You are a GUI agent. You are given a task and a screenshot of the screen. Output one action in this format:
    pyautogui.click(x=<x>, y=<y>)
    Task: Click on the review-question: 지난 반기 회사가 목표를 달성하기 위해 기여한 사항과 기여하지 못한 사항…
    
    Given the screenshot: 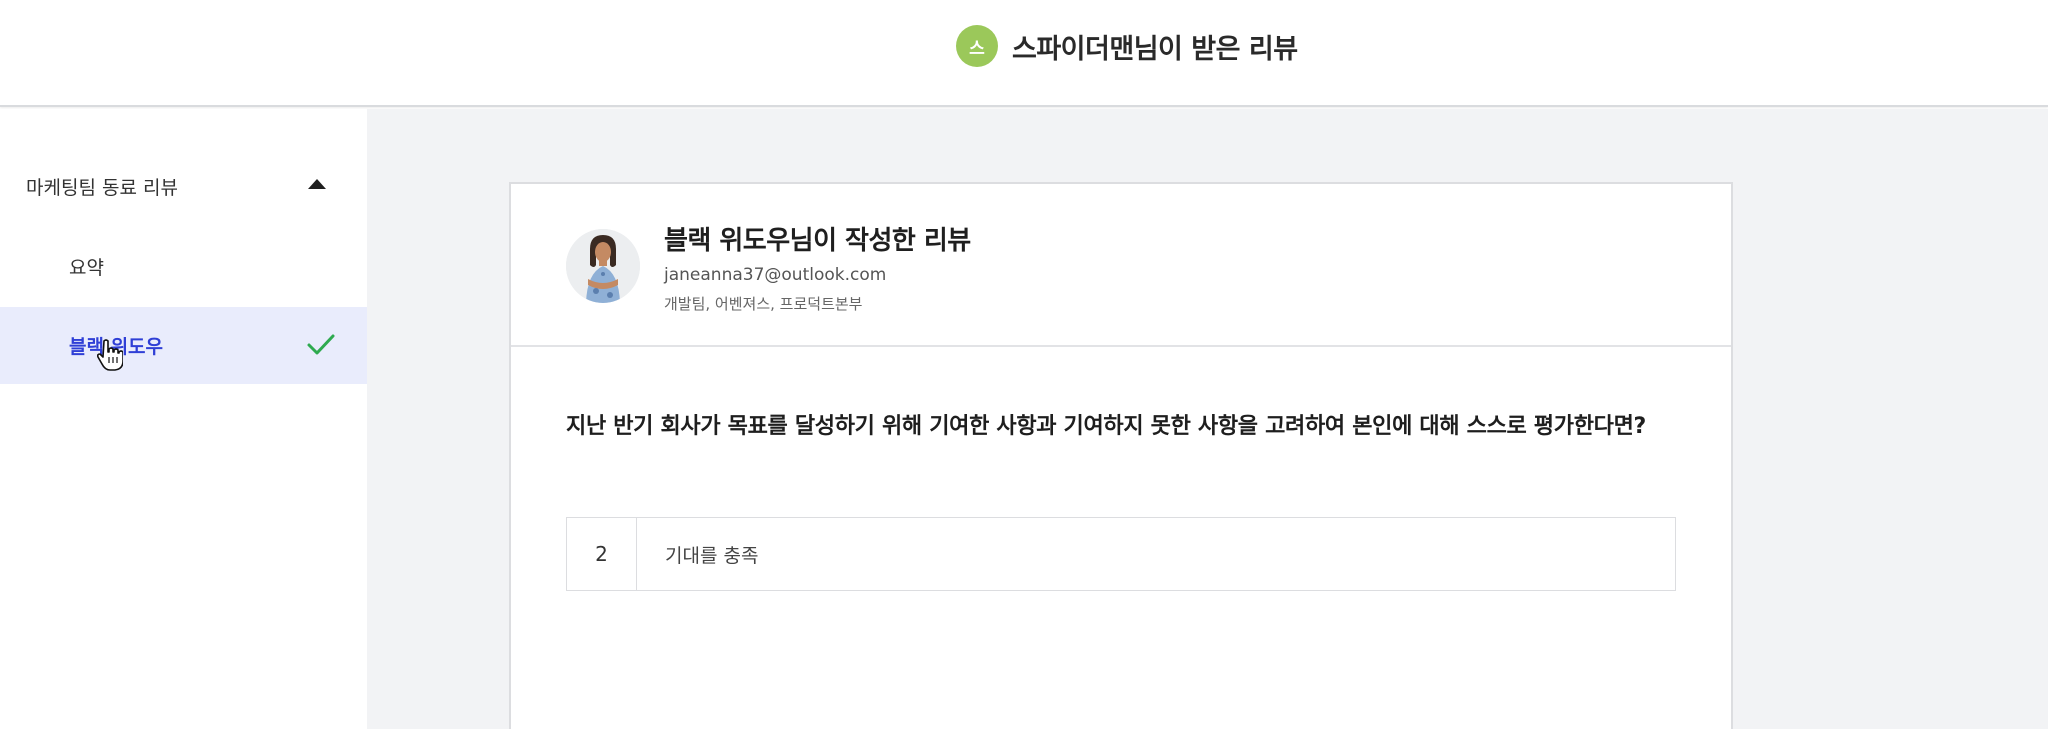 What is the action you would take?
    pyautogui.click(x=1106, y=426)
    